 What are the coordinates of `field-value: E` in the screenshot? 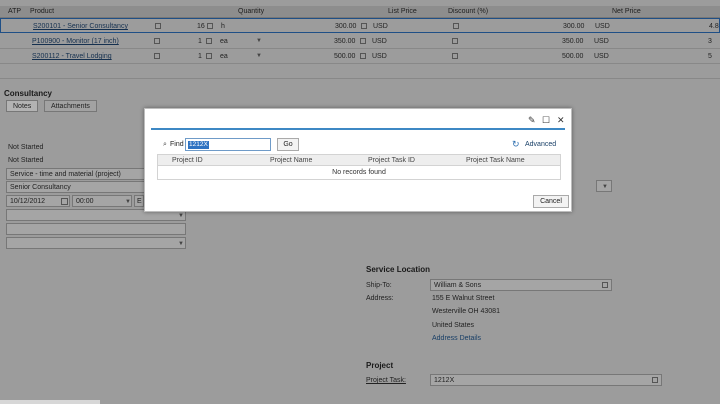 It's located at (139, 201).